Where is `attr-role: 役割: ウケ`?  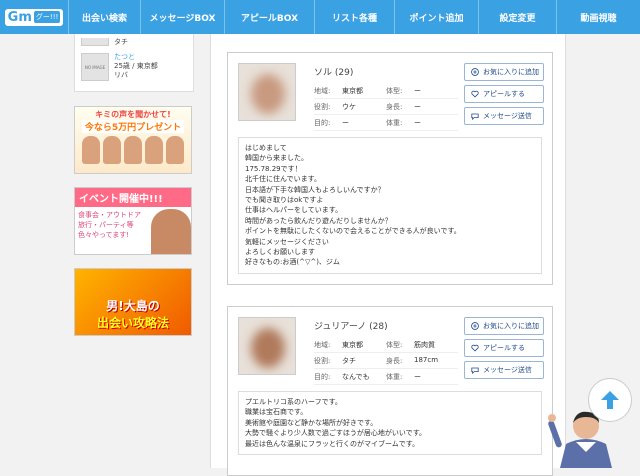 attr-role: 役割: ウケ is located at coordinates (350, 107).